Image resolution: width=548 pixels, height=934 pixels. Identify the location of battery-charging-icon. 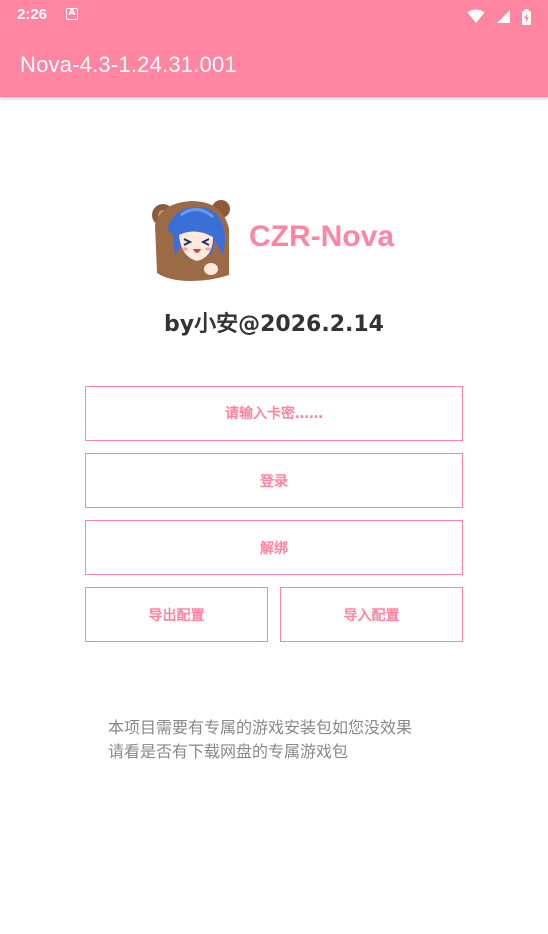
(526, 16).